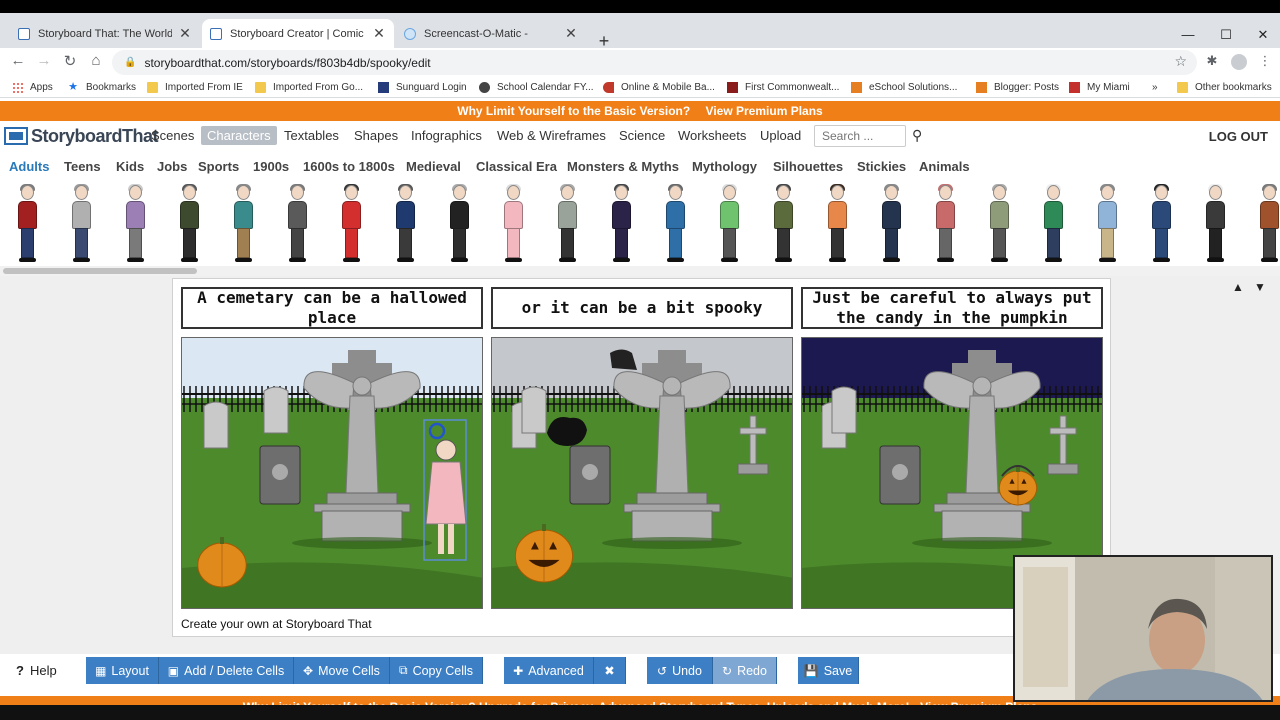 This screenshot has width=1280, height=720. Describe the element at coordinates (36, 670) in the screenshot. I see `help-button: ? Help` at that location.